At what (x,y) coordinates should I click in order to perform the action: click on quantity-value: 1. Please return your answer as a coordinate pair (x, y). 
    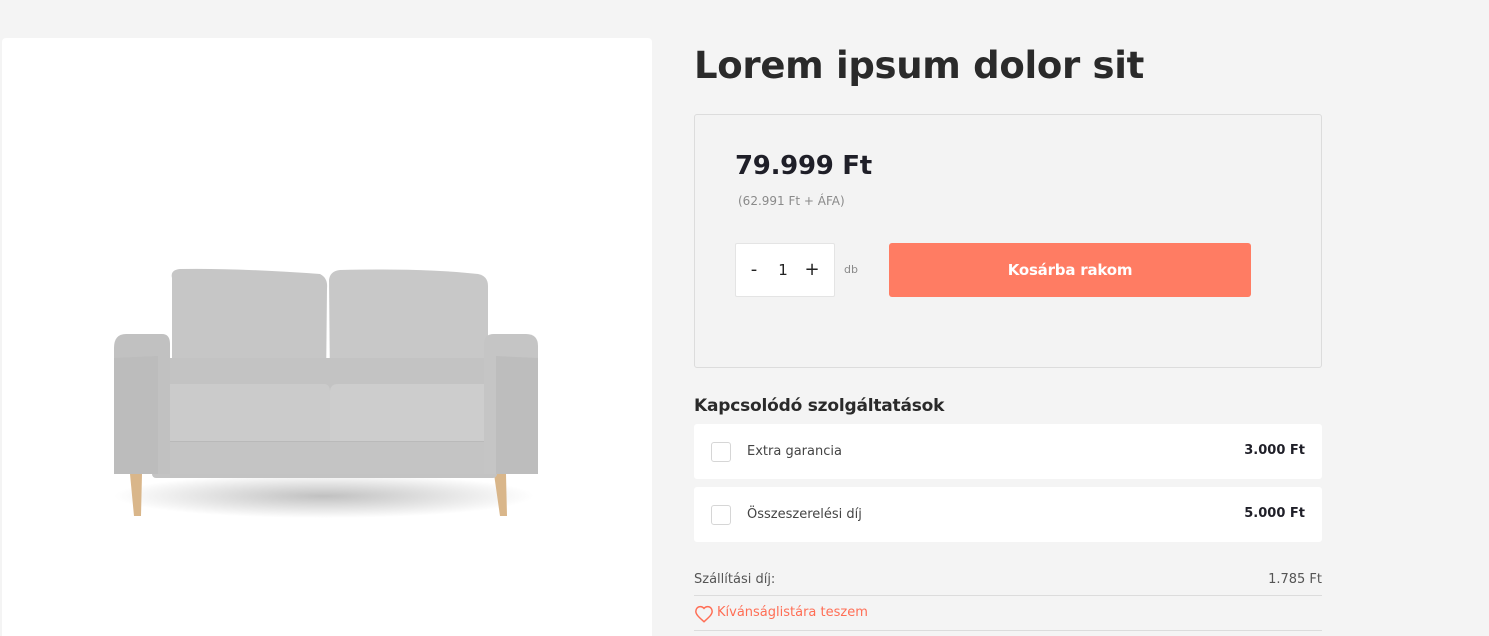
    Looking at the image, I should click on (783, 270).